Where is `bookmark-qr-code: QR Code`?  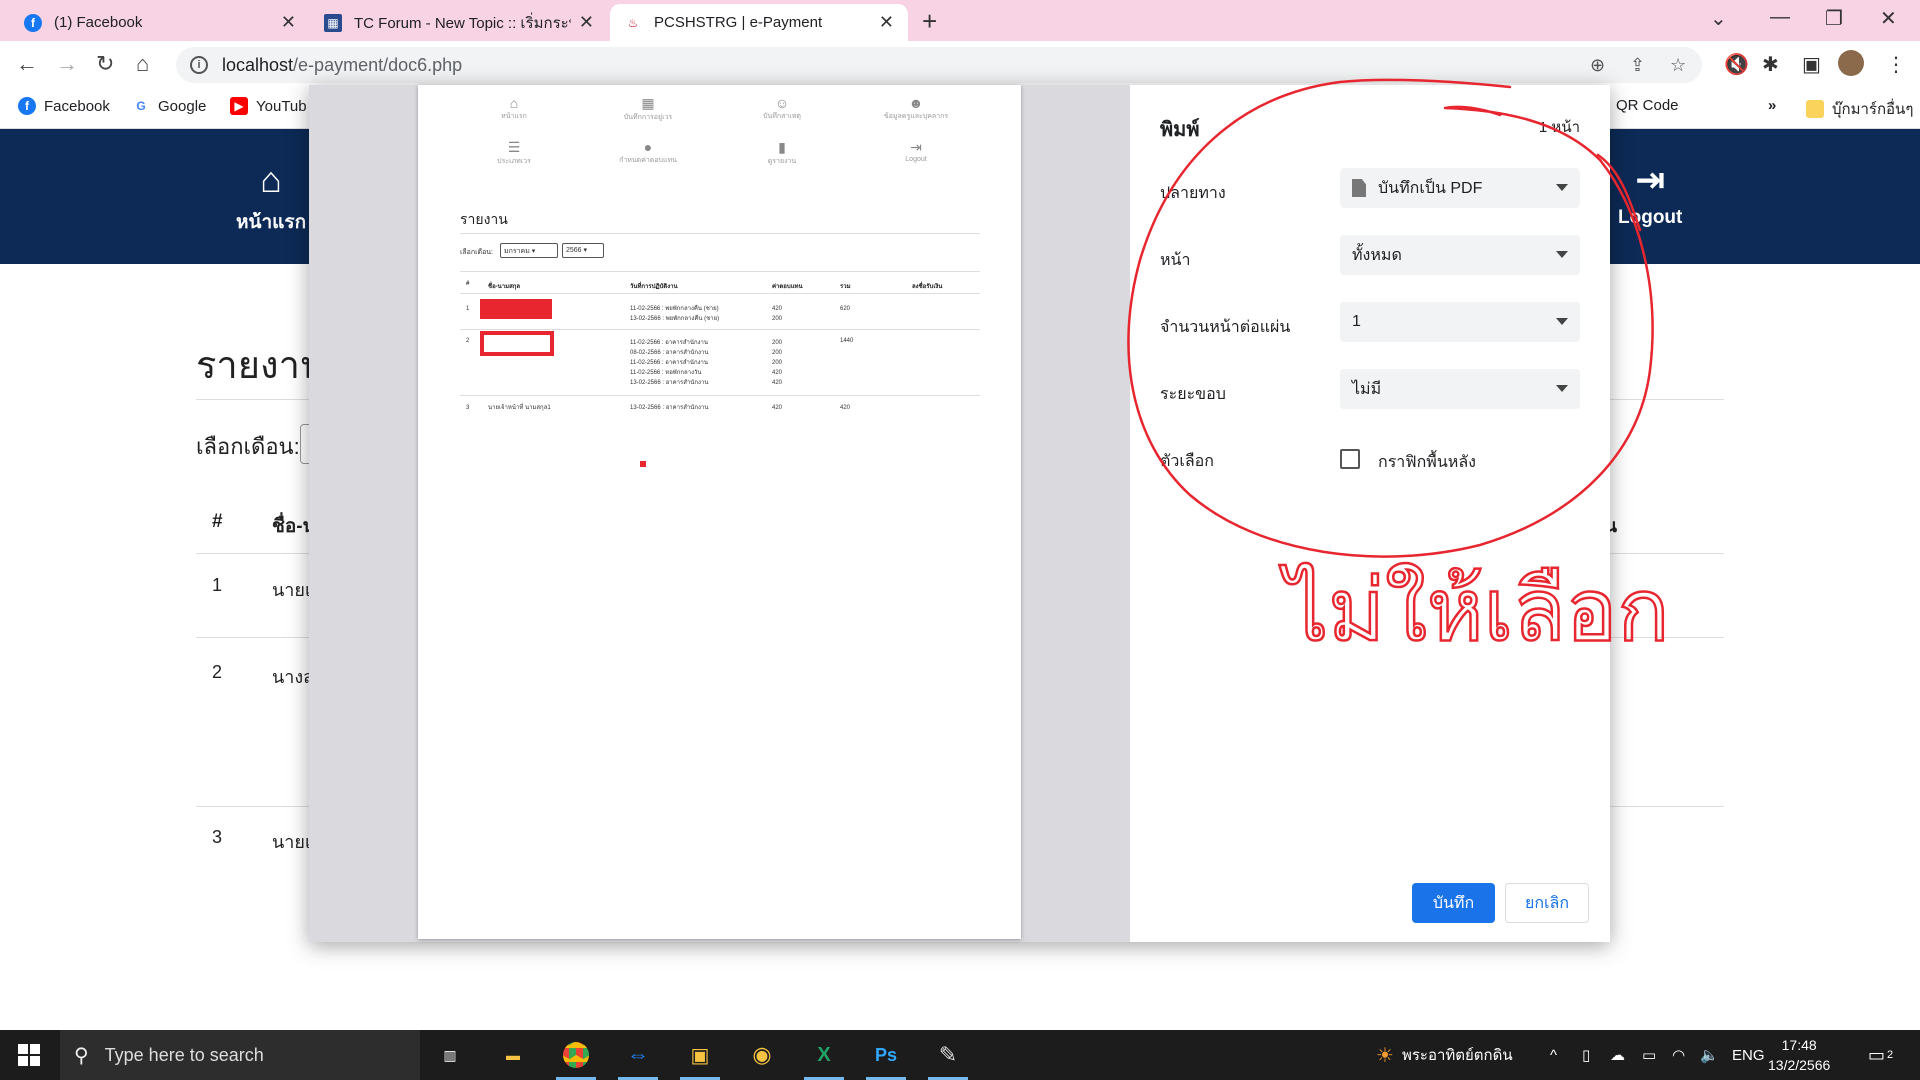 bookmark-qr-code: QR Code is located at coordinates (1647, 105).